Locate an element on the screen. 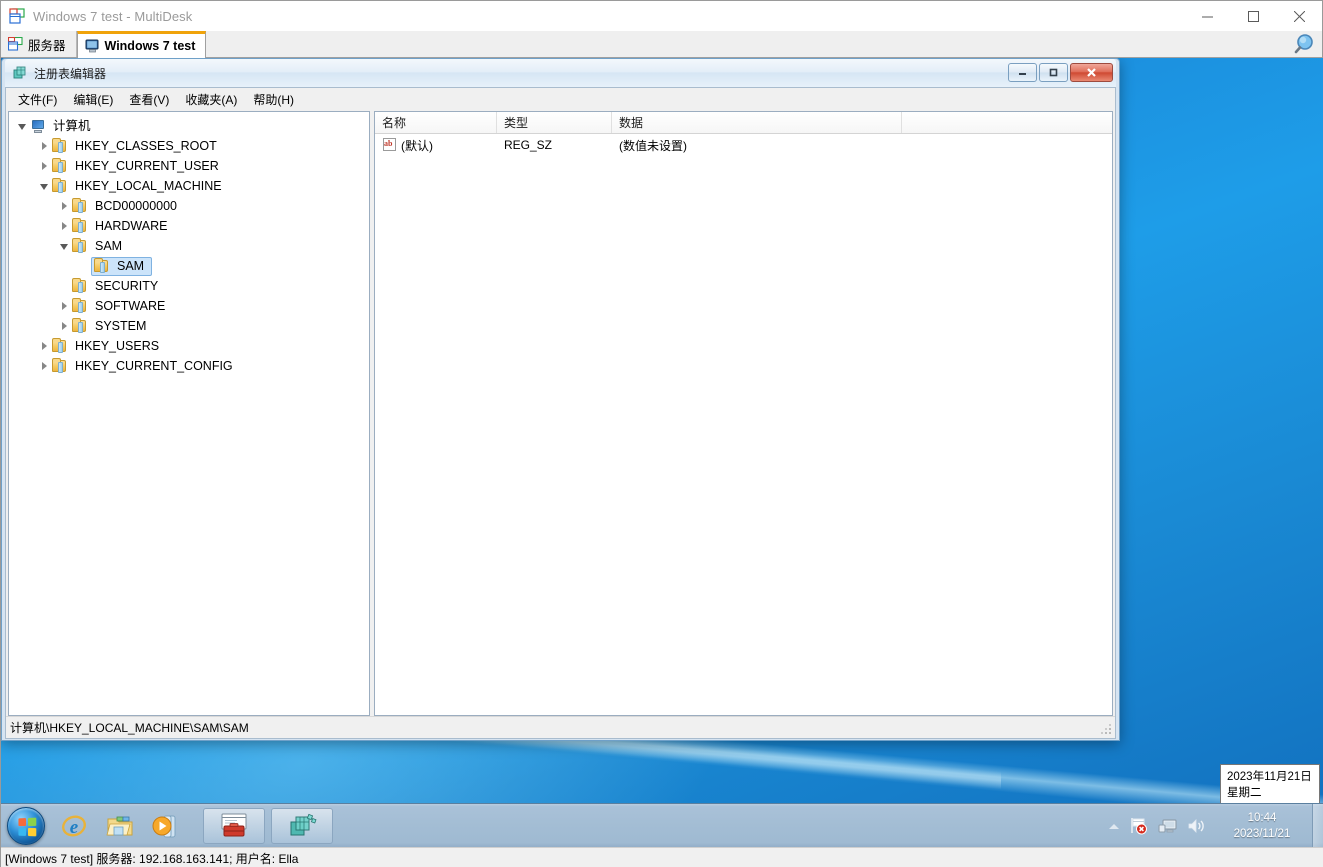  regedit-maximize-button is located at coordinates (1053, 72).